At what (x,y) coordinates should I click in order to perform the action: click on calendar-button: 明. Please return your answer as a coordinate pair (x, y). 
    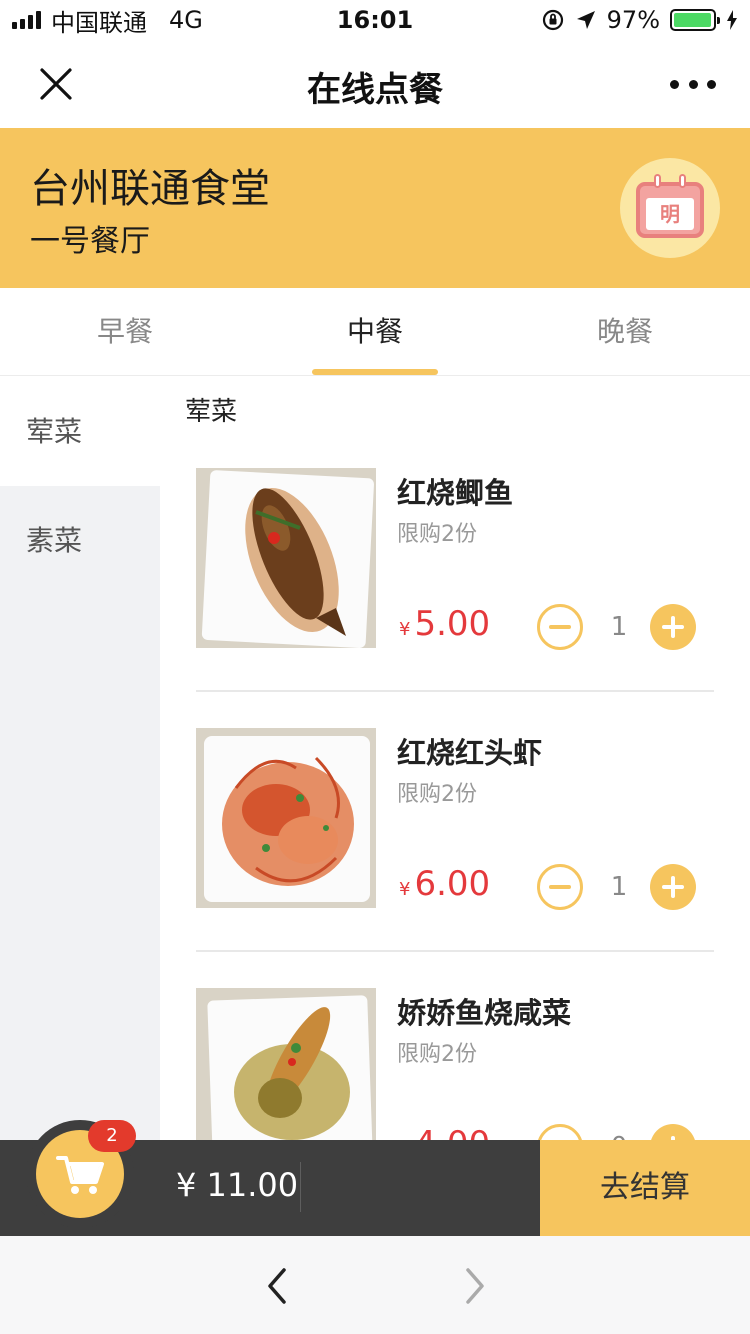
    Looking at the image, I should click on (670, 208).